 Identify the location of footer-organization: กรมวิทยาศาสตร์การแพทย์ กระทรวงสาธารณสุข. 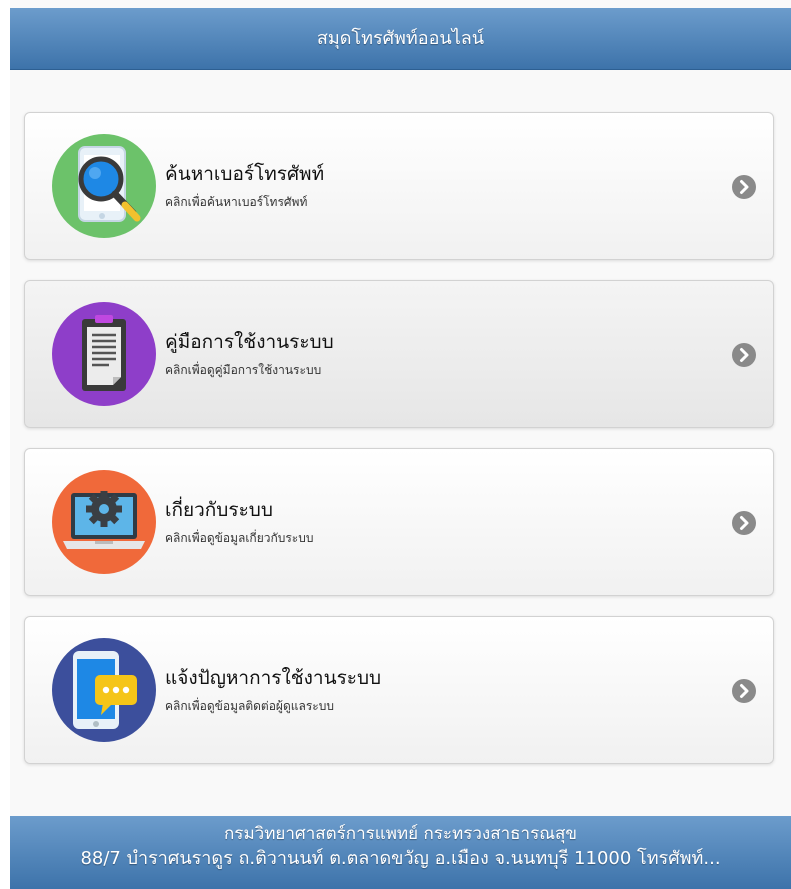
(400, 834).